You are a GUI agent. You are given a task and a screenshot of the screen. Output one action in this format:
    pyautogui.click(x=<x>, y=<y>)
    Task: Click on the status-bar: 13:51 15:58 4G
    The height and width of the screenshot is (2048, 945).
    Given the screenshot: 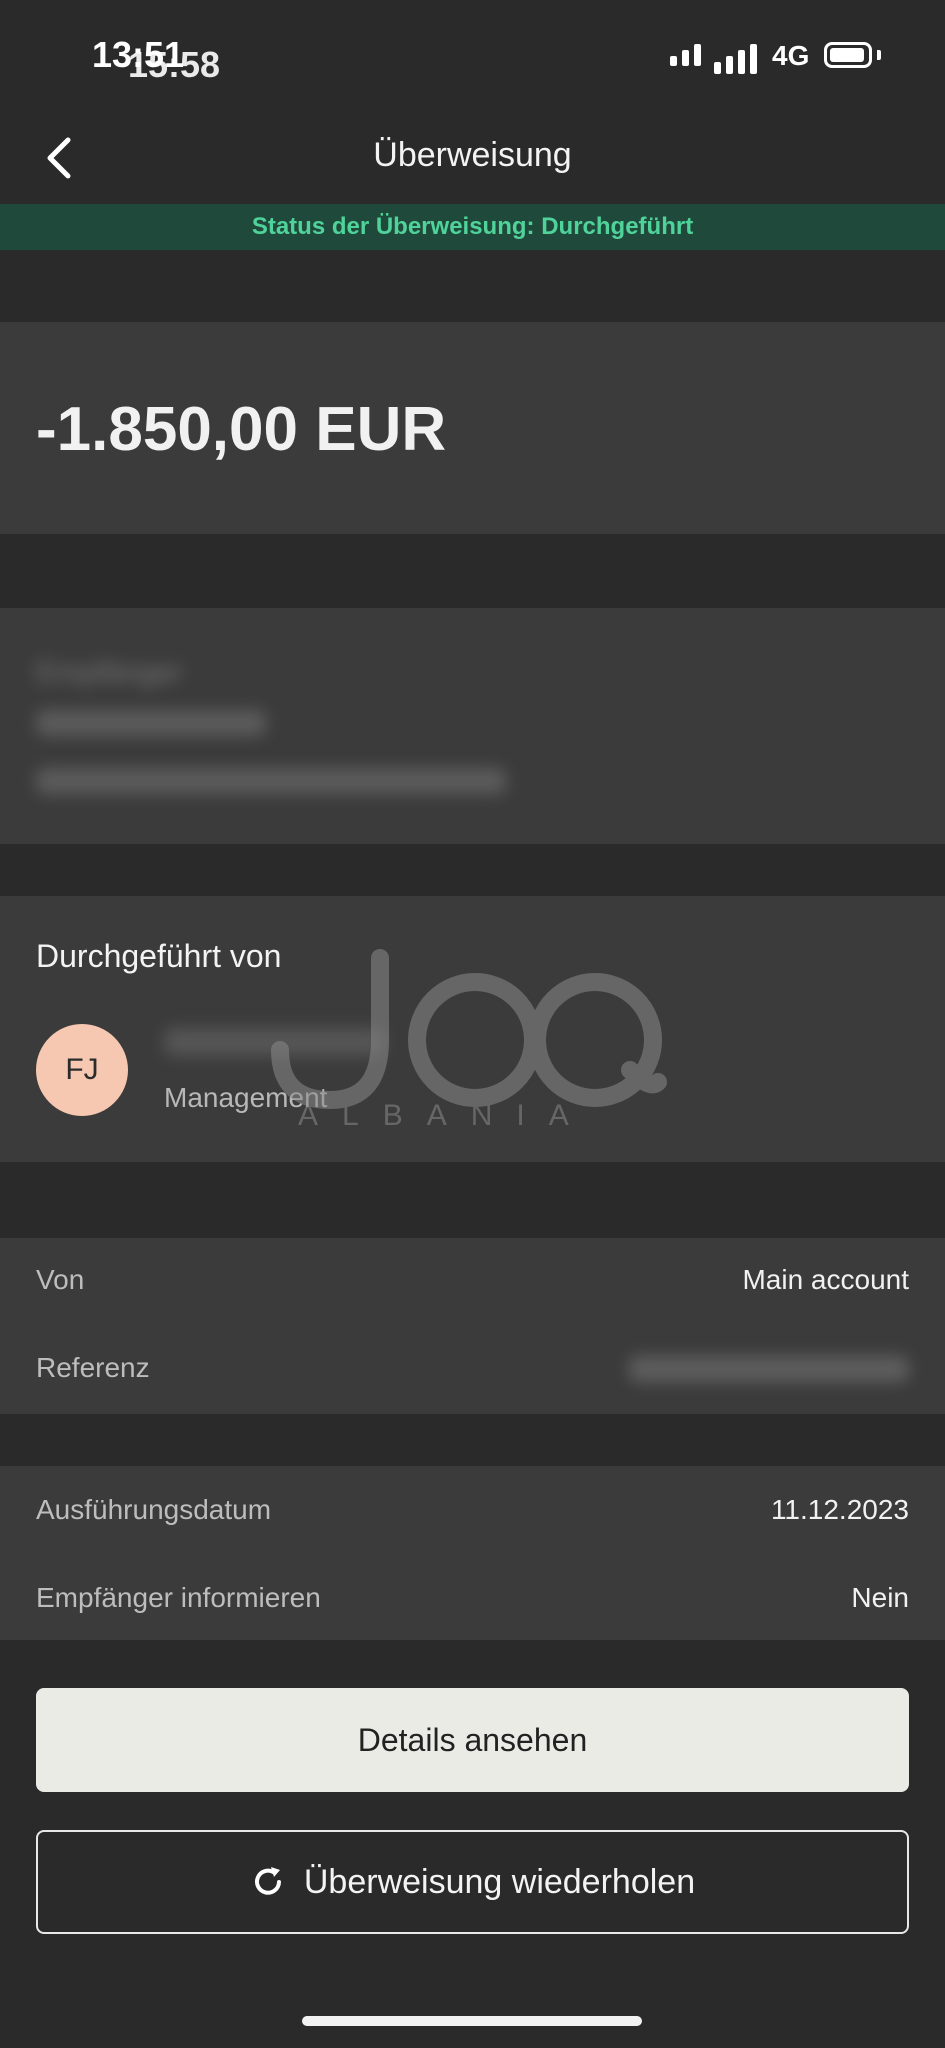 What is the action you would take?
    pyautogui.click(x=472, y=55)
    